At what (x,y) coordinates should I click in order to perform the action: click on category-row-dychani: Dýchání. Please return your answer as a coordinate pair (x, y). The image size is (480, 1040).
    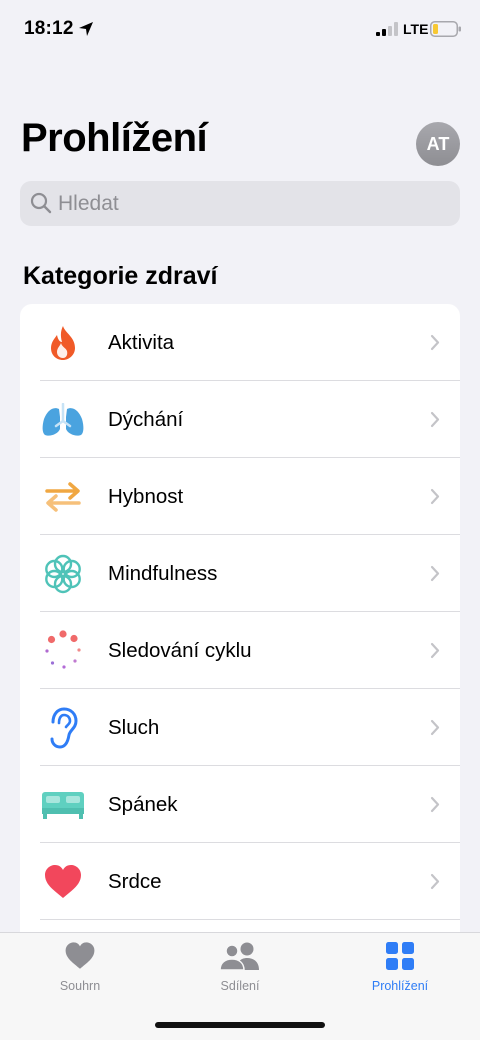
    Looking at the image, I should click on (240, 419).